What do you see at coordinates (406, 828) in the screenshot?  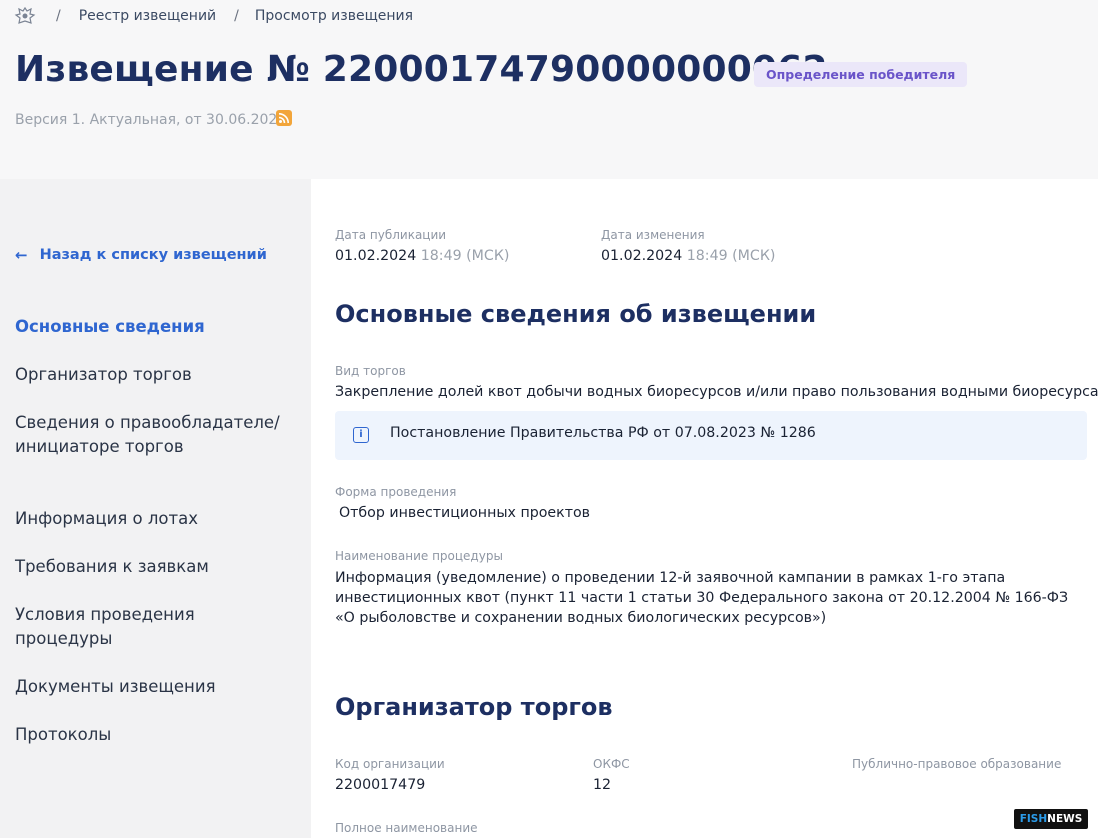 I see `full-name-label: Полное наименование` at bounding box center [406, 828].